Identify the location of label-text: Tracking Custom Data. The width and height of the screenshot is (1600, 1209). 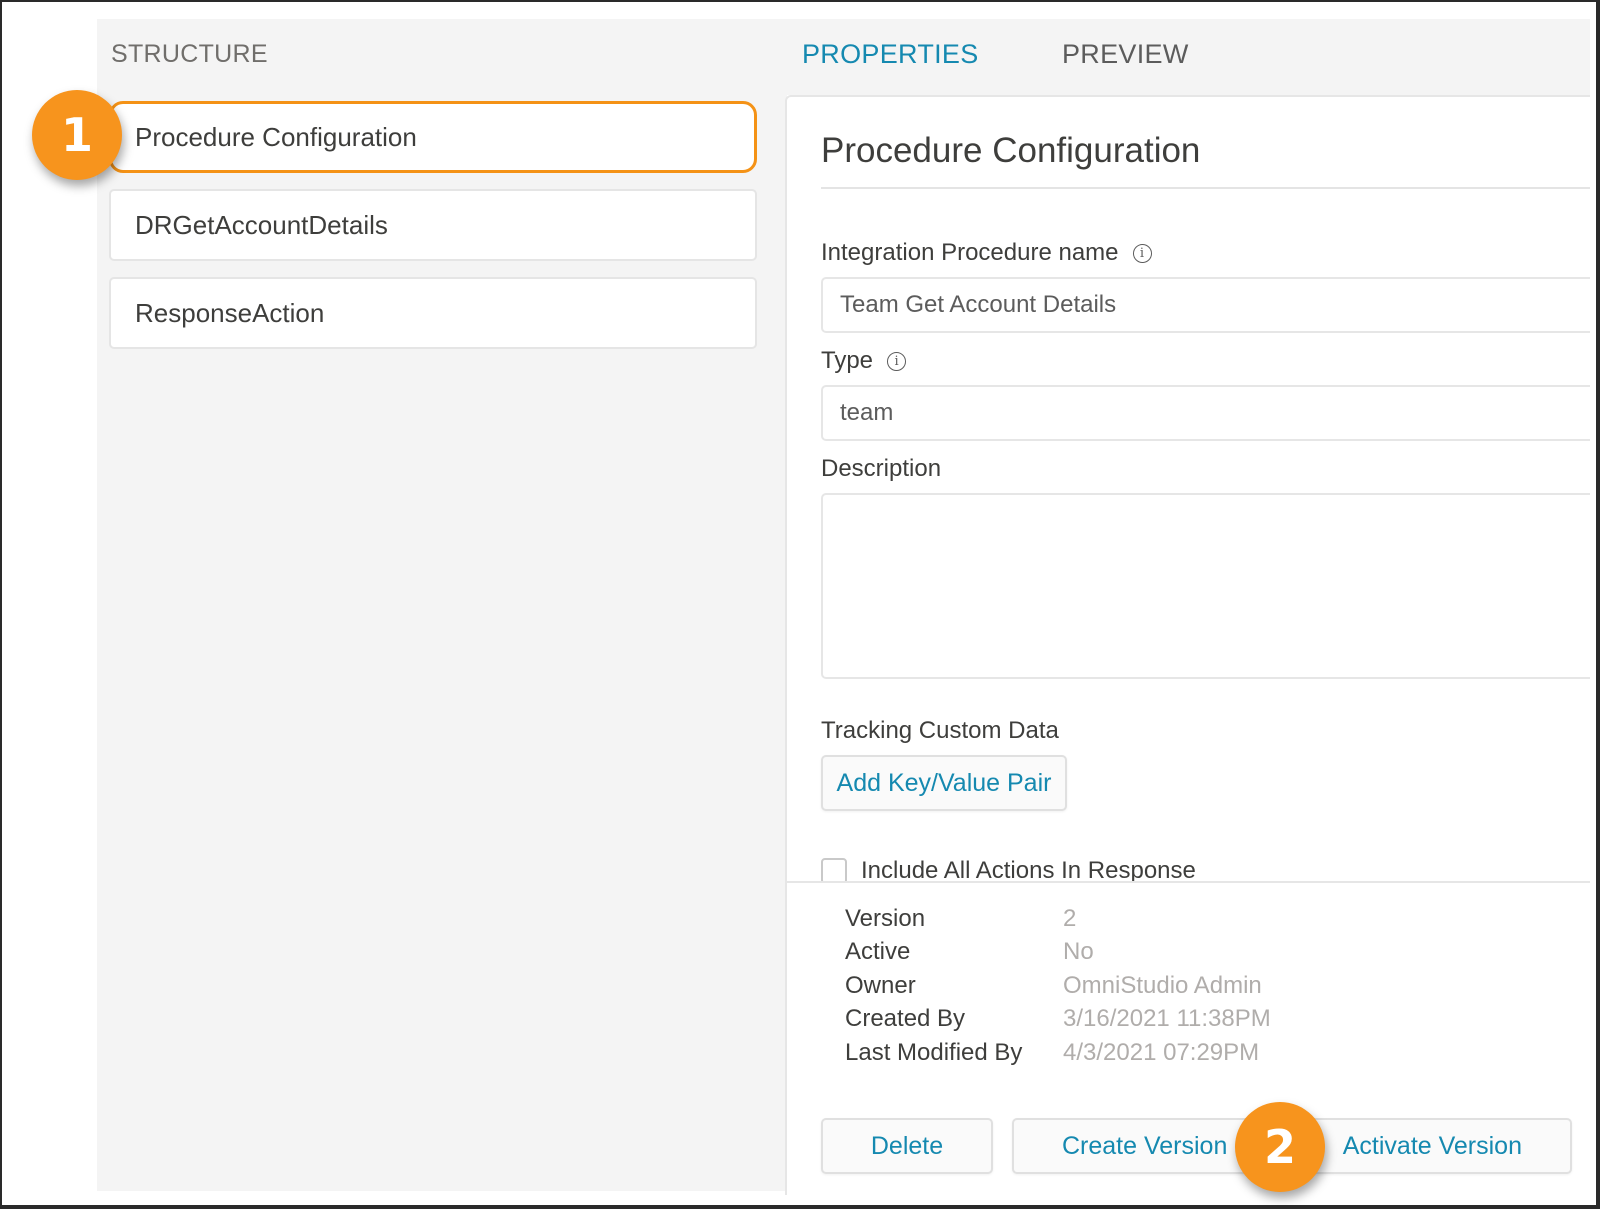
(940, 730).